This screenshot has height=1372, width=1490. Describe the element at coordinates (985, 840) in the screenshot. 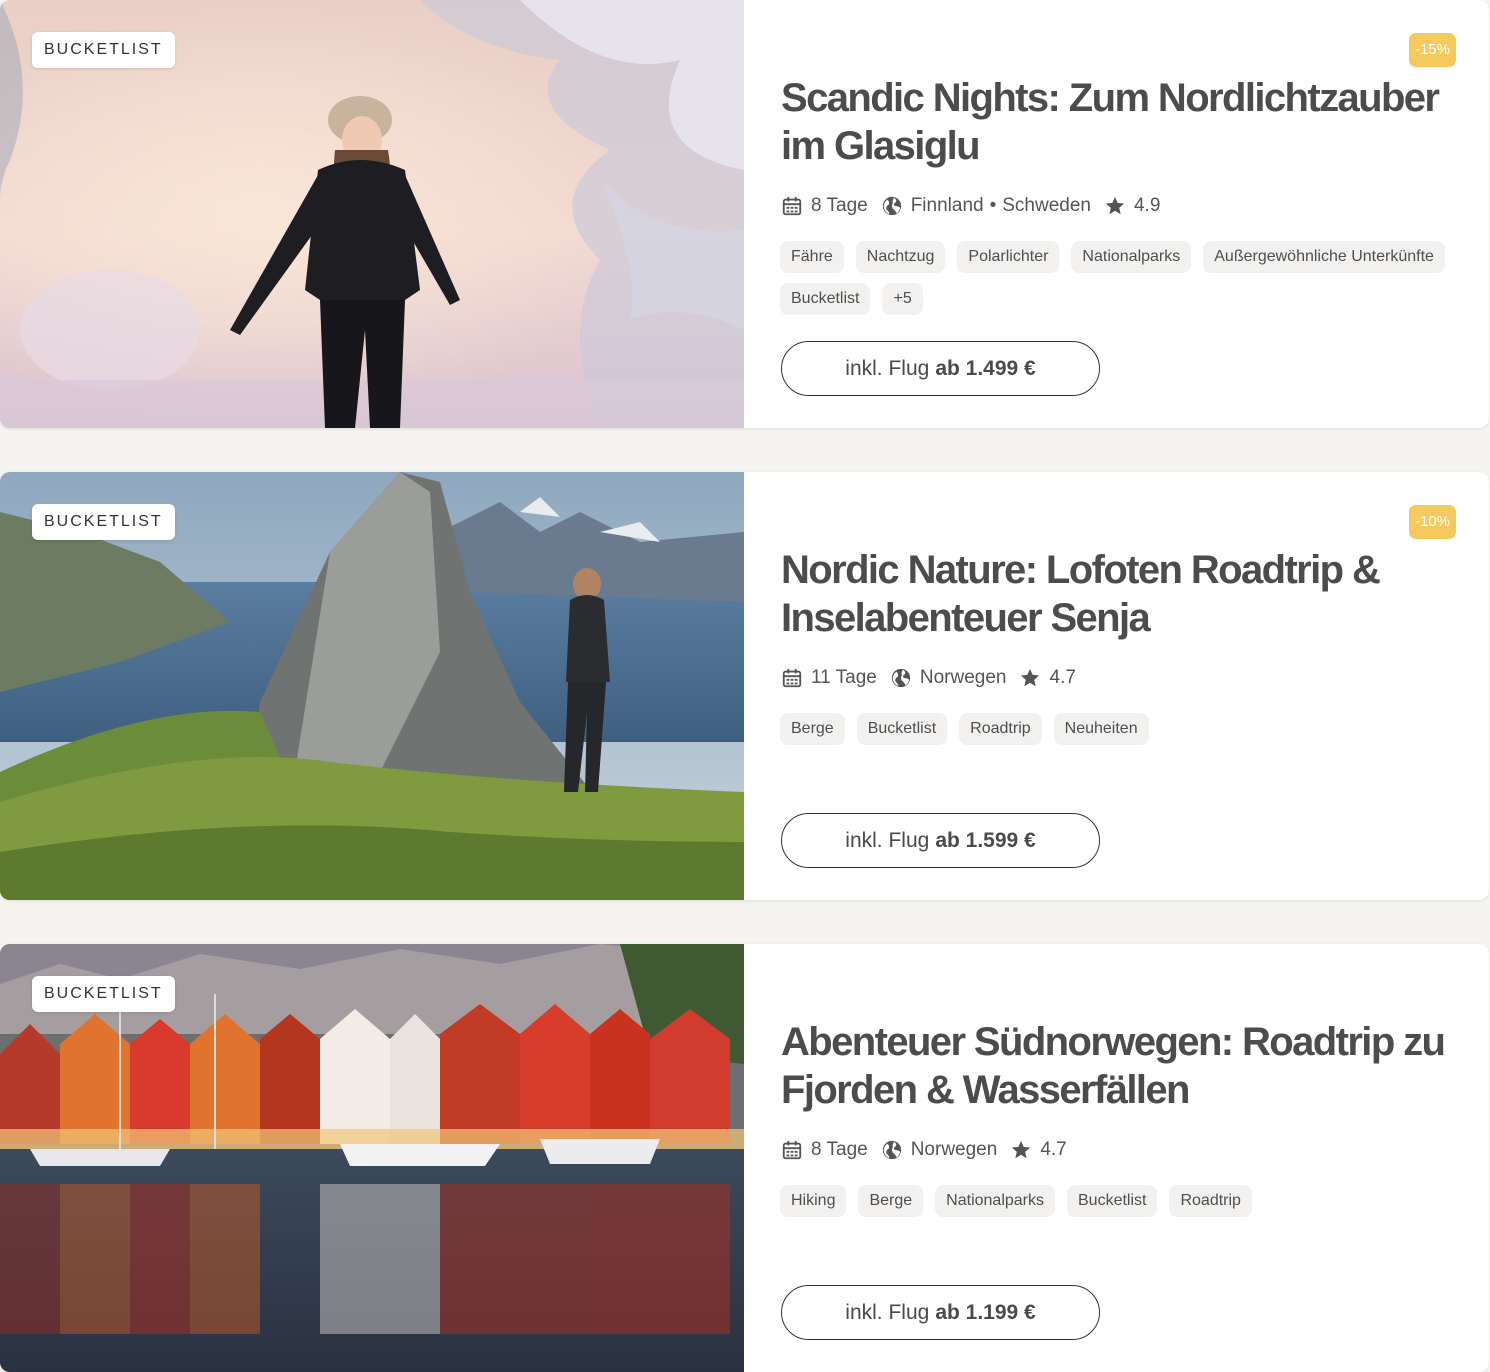

I see `price-value: ab 1.599 €` at that location.